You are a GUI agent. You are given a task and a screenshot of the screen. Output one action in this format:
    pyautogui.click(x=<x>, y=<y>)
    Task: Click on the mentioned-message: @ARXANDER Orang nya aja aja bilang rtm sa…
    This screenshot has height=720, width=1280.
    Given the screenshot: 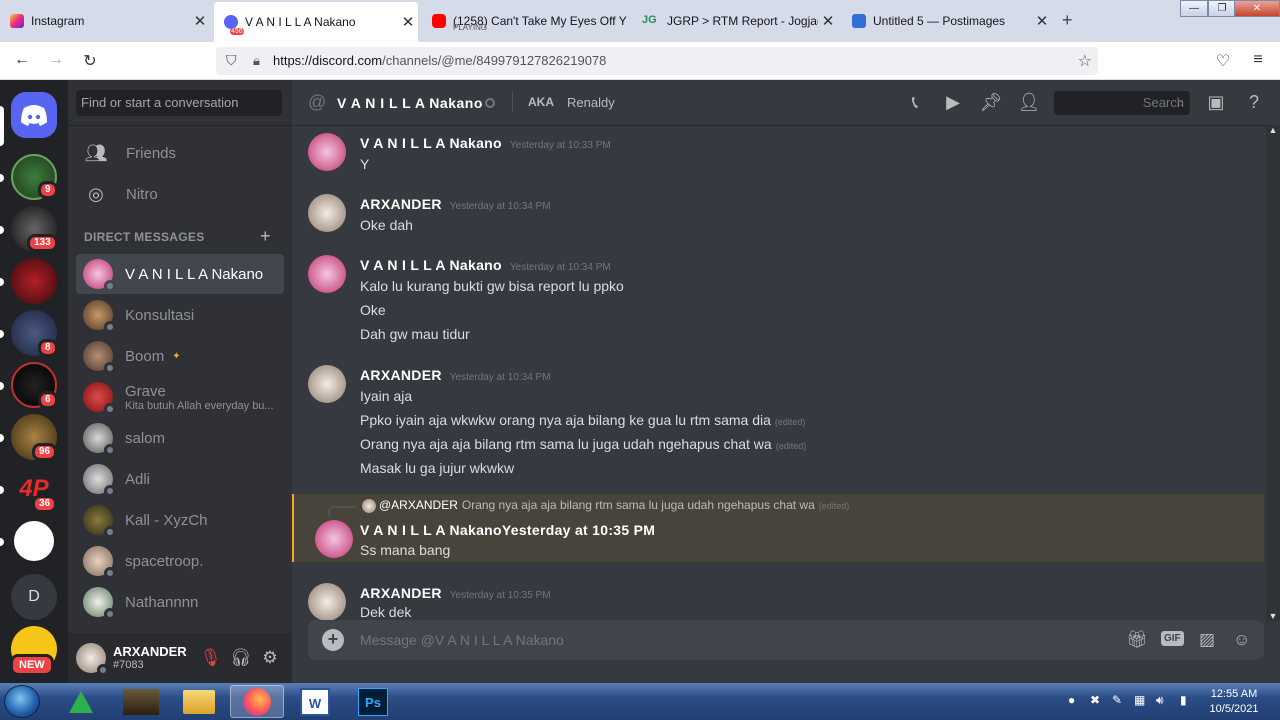 What is the action you would take?
    pyautogui.click(x=778, y=528)
    